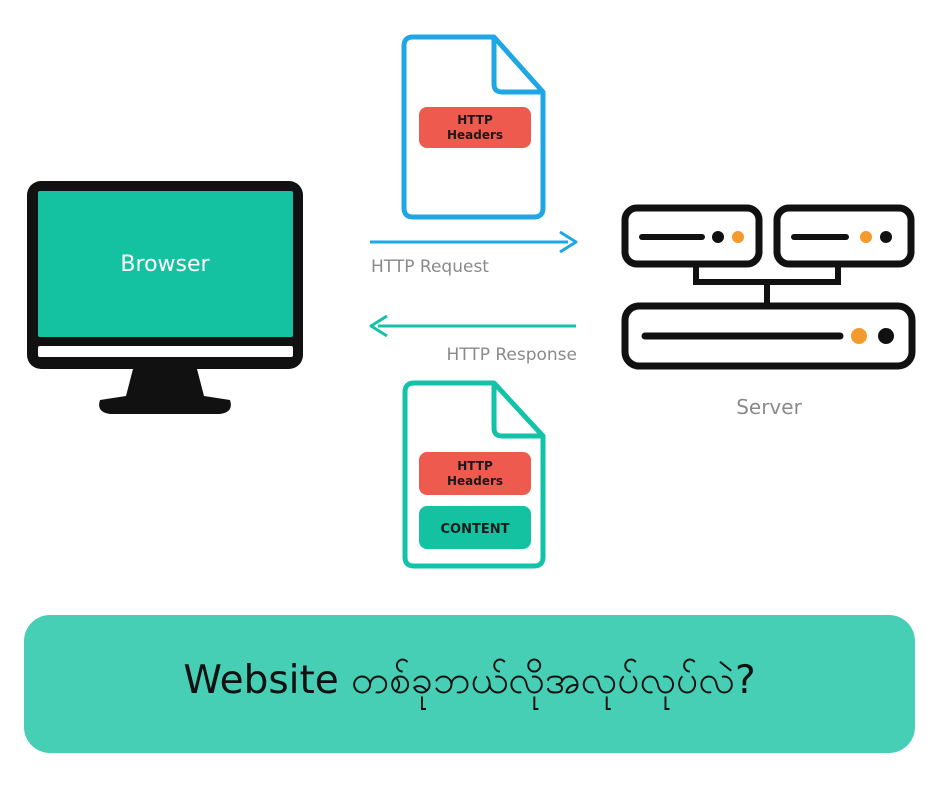  I want to click on request-headers-line1: HTTP, so click(475, 120).